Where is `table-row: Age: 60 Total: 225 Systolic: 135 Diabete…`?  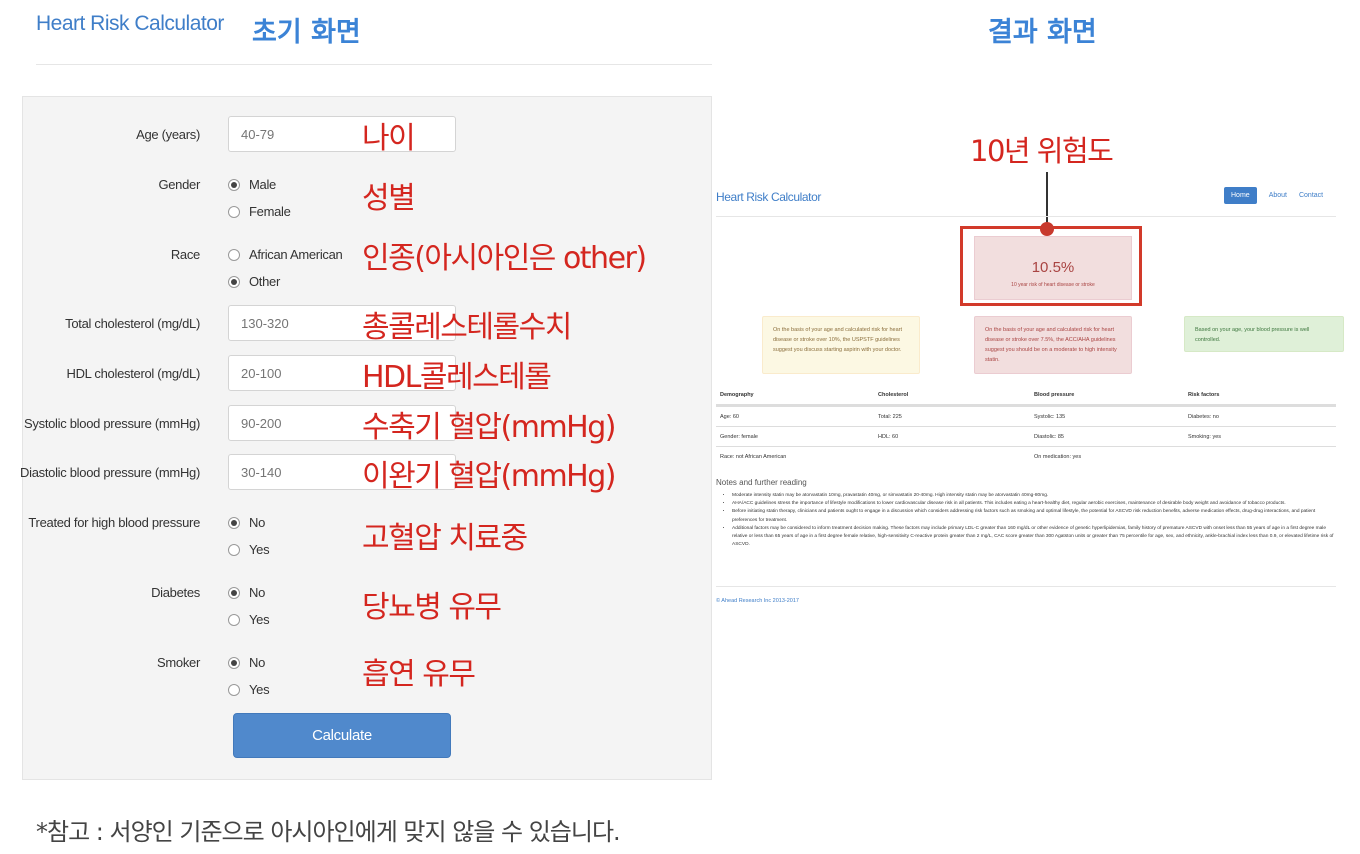
table-row: Age: 60 Total: 225 Systolic: 135 Diabete… is located at coordinates (1026, 416).